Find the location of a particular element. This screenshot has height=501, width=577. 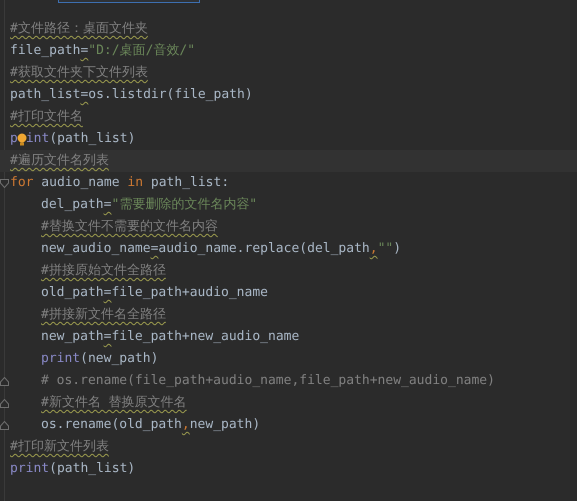

code-line: path_list=os.listdir(file_path) is located at coordinates (131, 95).